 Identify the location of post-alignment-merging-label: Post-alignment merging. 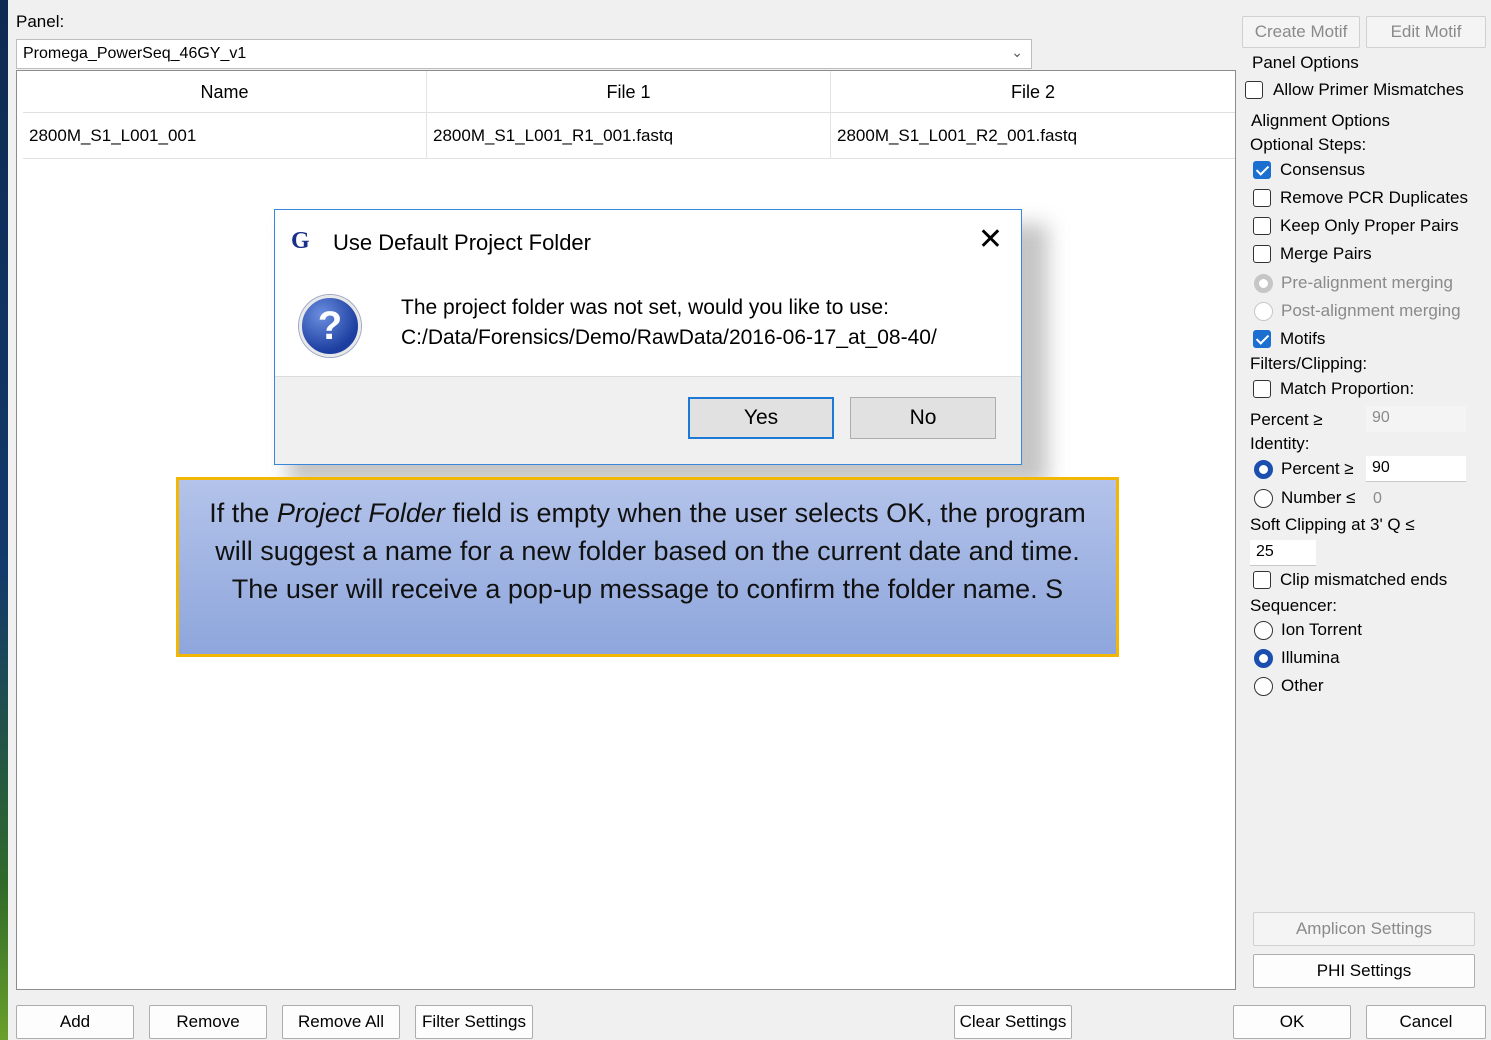
(1371, 310).